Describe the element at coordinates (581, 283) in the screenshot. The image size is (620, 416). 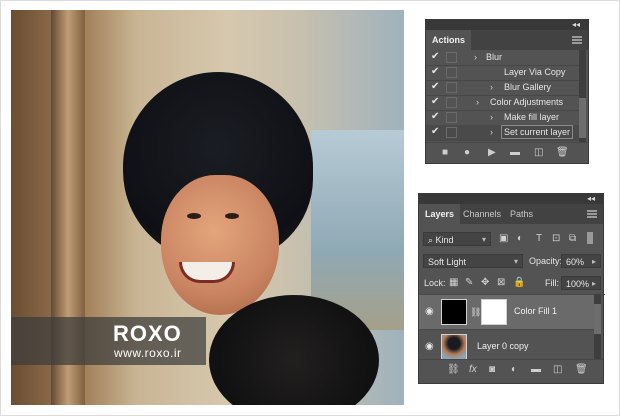
I see `fill-field: 100% ▸` at that location.